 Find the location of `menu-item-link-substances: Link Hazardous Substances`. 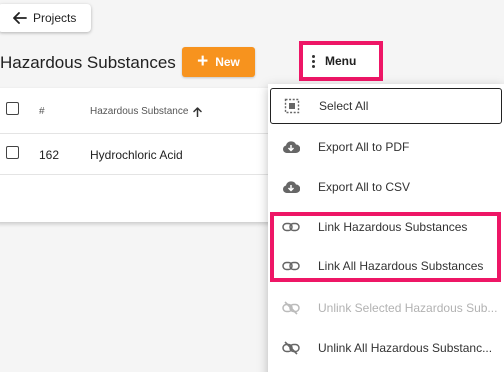

menu-item-link-substances: Link Hazardous Substances is located at coordinates (386, 227).